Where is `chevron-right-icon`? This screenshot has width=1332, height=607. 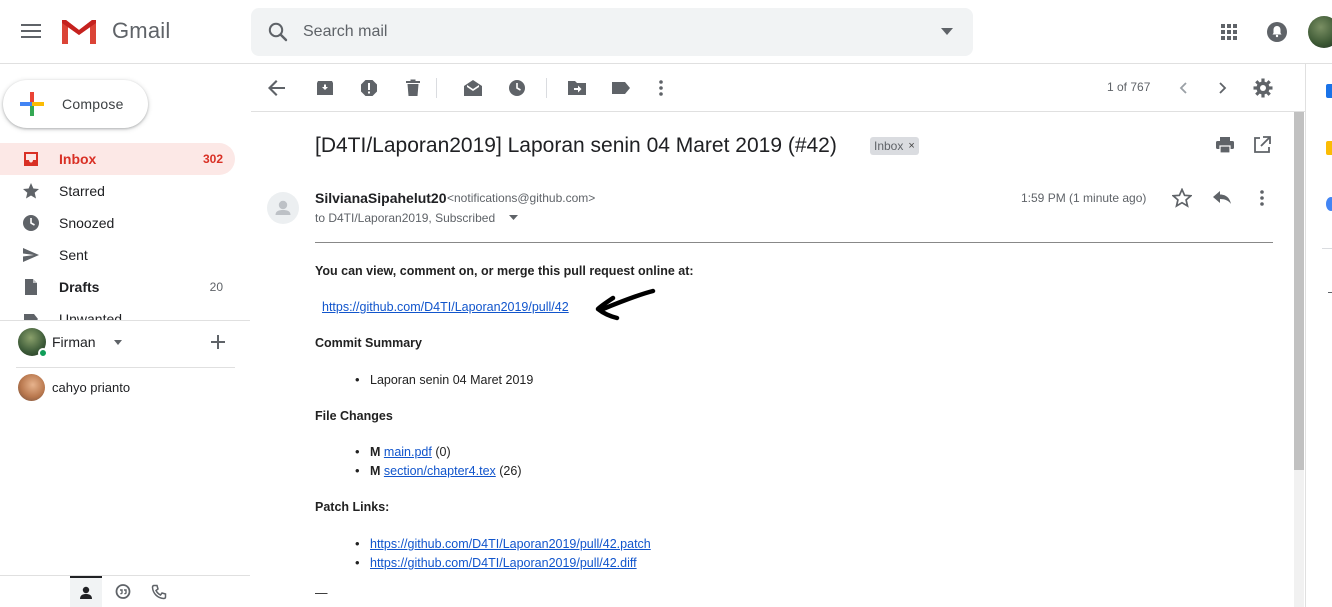
chevron-right-icon is located at coordinates (1223, 88).